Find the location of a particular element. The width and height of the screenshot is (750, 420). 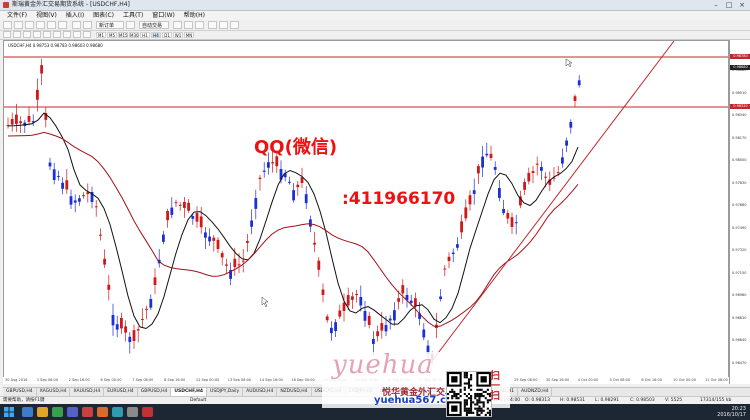

tf-m1: M1 is located at coordinates (101, 35).